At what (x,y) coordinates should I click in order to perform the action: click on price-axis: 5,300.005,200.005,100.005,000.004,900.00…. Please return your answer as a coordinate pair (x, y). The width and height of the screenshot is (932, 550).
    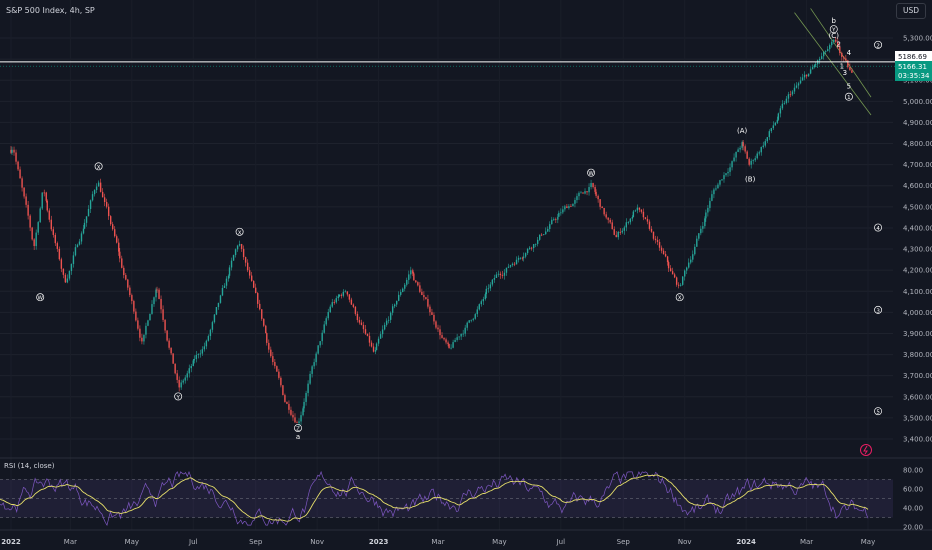
    Looking at the image, I should click on (917, 239).